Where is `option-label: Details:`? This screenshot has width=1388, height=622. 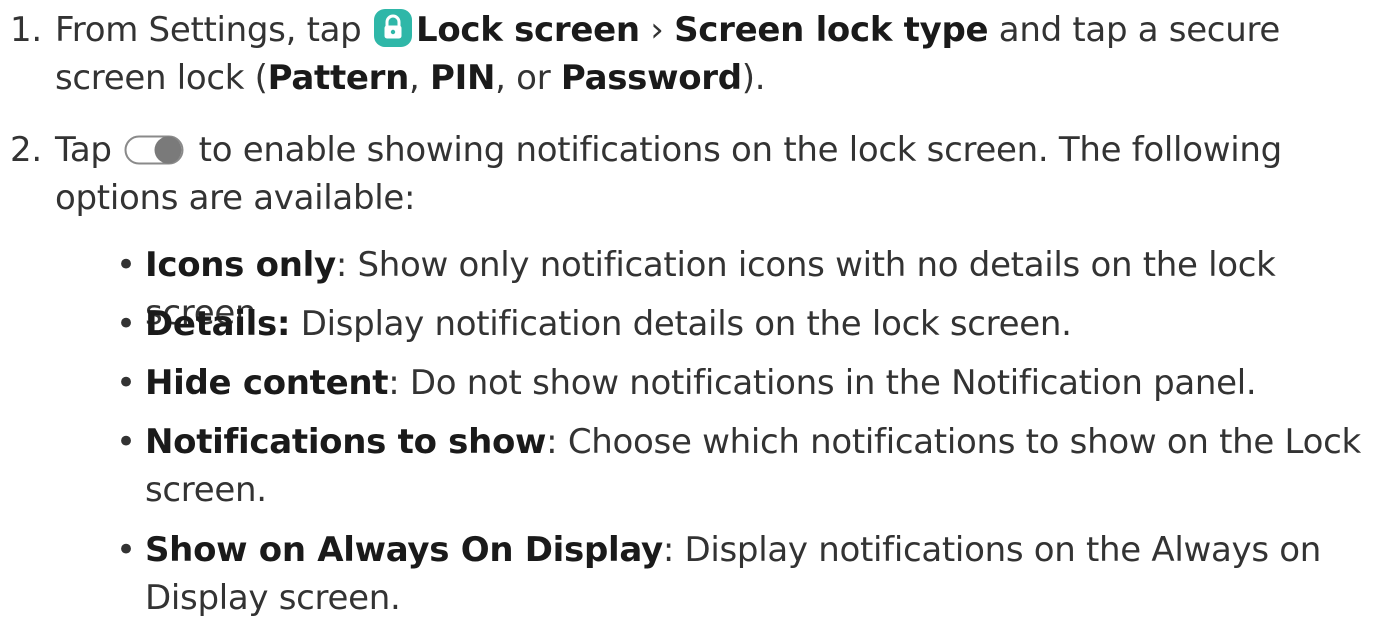 option-label: Details: is located at coordinates (218, 324).